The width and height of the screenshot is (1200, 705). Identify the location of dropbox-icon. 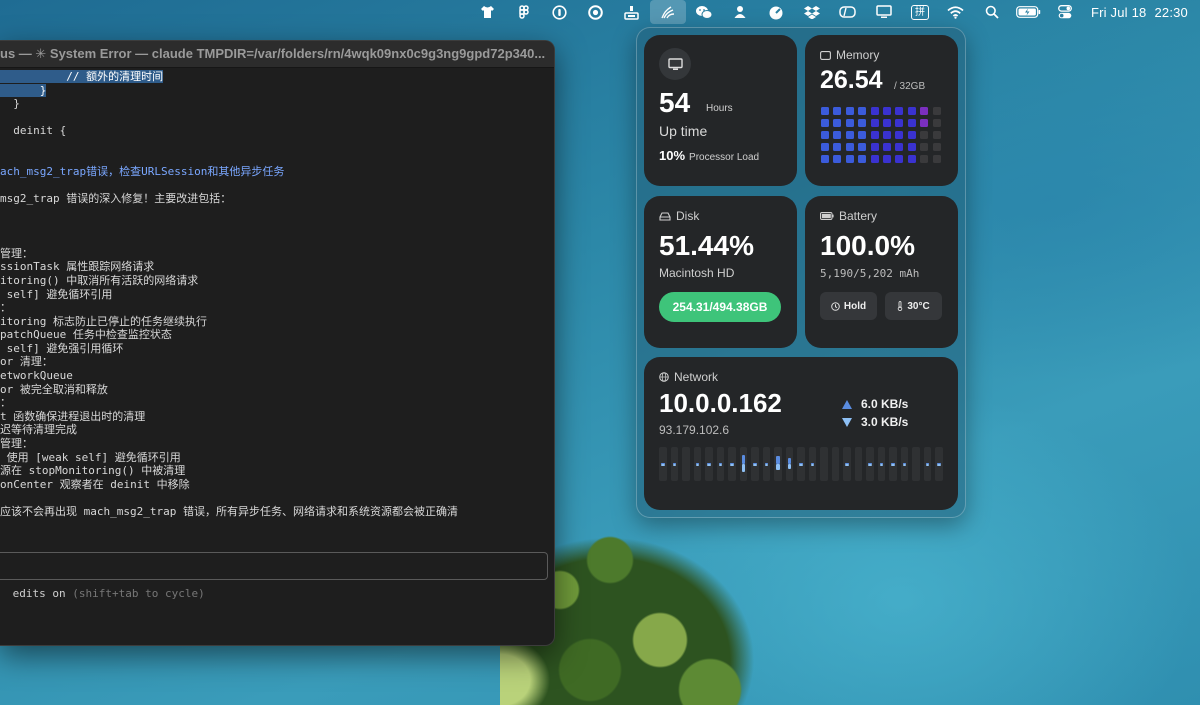
(812, 12).